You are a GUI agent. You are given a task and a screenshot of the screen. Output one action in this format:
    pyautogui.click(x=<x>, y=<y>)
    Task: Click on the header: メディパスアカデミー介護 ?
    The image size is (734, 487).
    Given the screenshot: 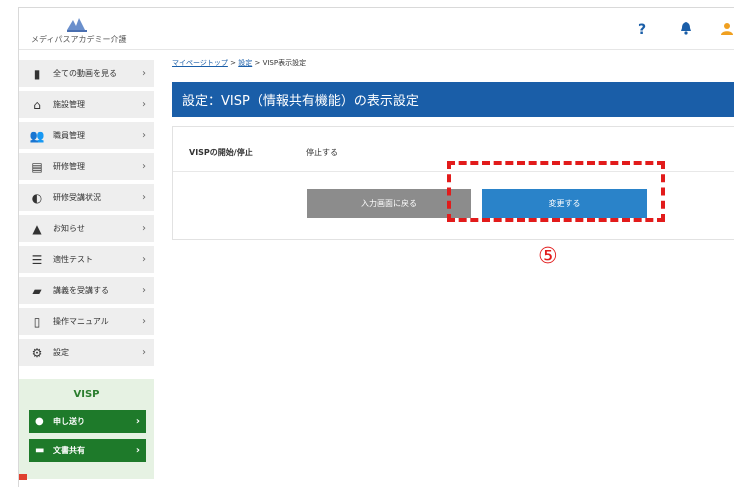 What is the action you would take?
    pyautogui.click(x=376, y=29)
    